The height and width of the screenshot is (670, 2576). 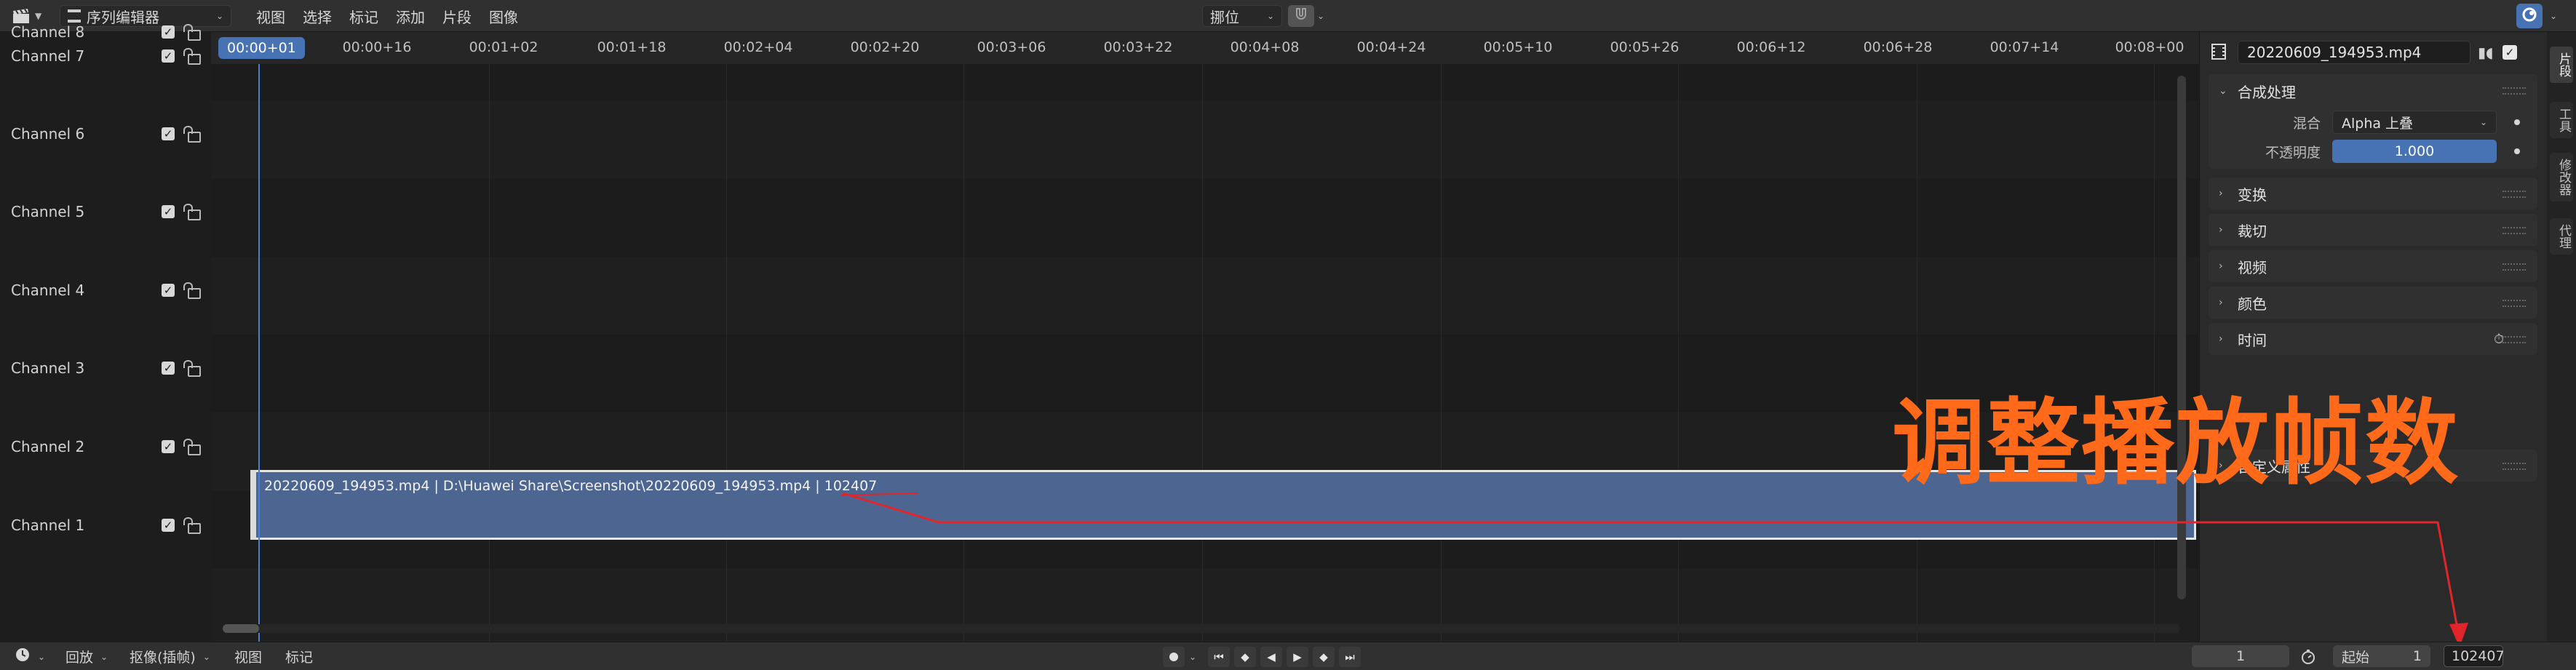 I want to click on header-menu: 视图 选择 标记 添加 片段 图像, so click(x=387, y=16).